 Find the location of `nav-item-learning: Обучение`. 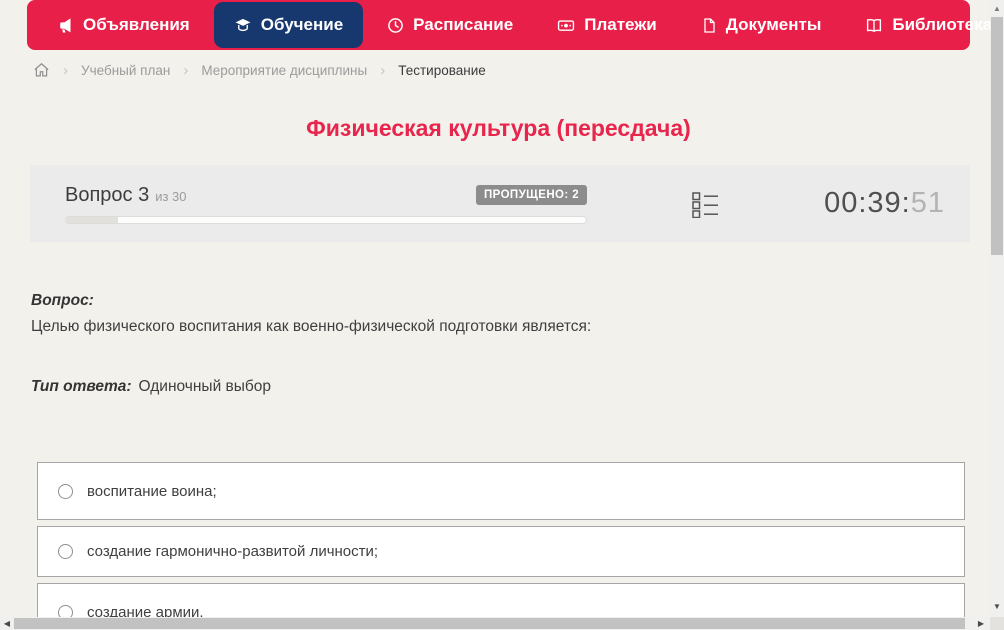

nav-item-learning: Обучение is located at coordinates (288, 25).